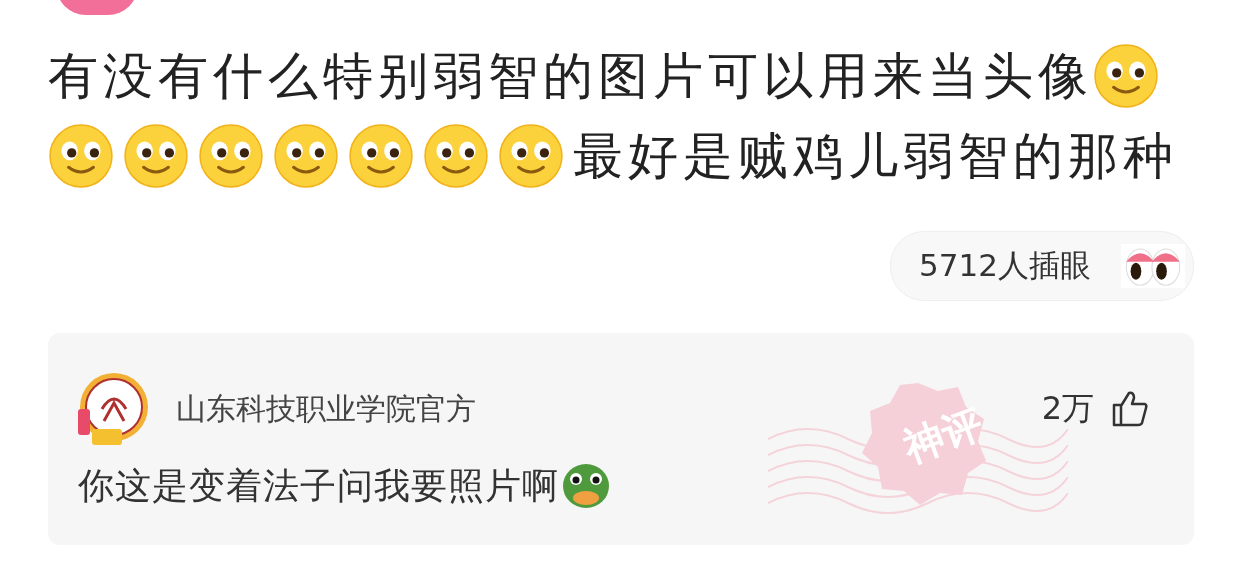 The width and height of the screenshot is (1242, 566). Describe the element at coordinates (875, 156) in the screenshot. I see `question-text: 最好是贼鸡儿弱智的那种` at that location.